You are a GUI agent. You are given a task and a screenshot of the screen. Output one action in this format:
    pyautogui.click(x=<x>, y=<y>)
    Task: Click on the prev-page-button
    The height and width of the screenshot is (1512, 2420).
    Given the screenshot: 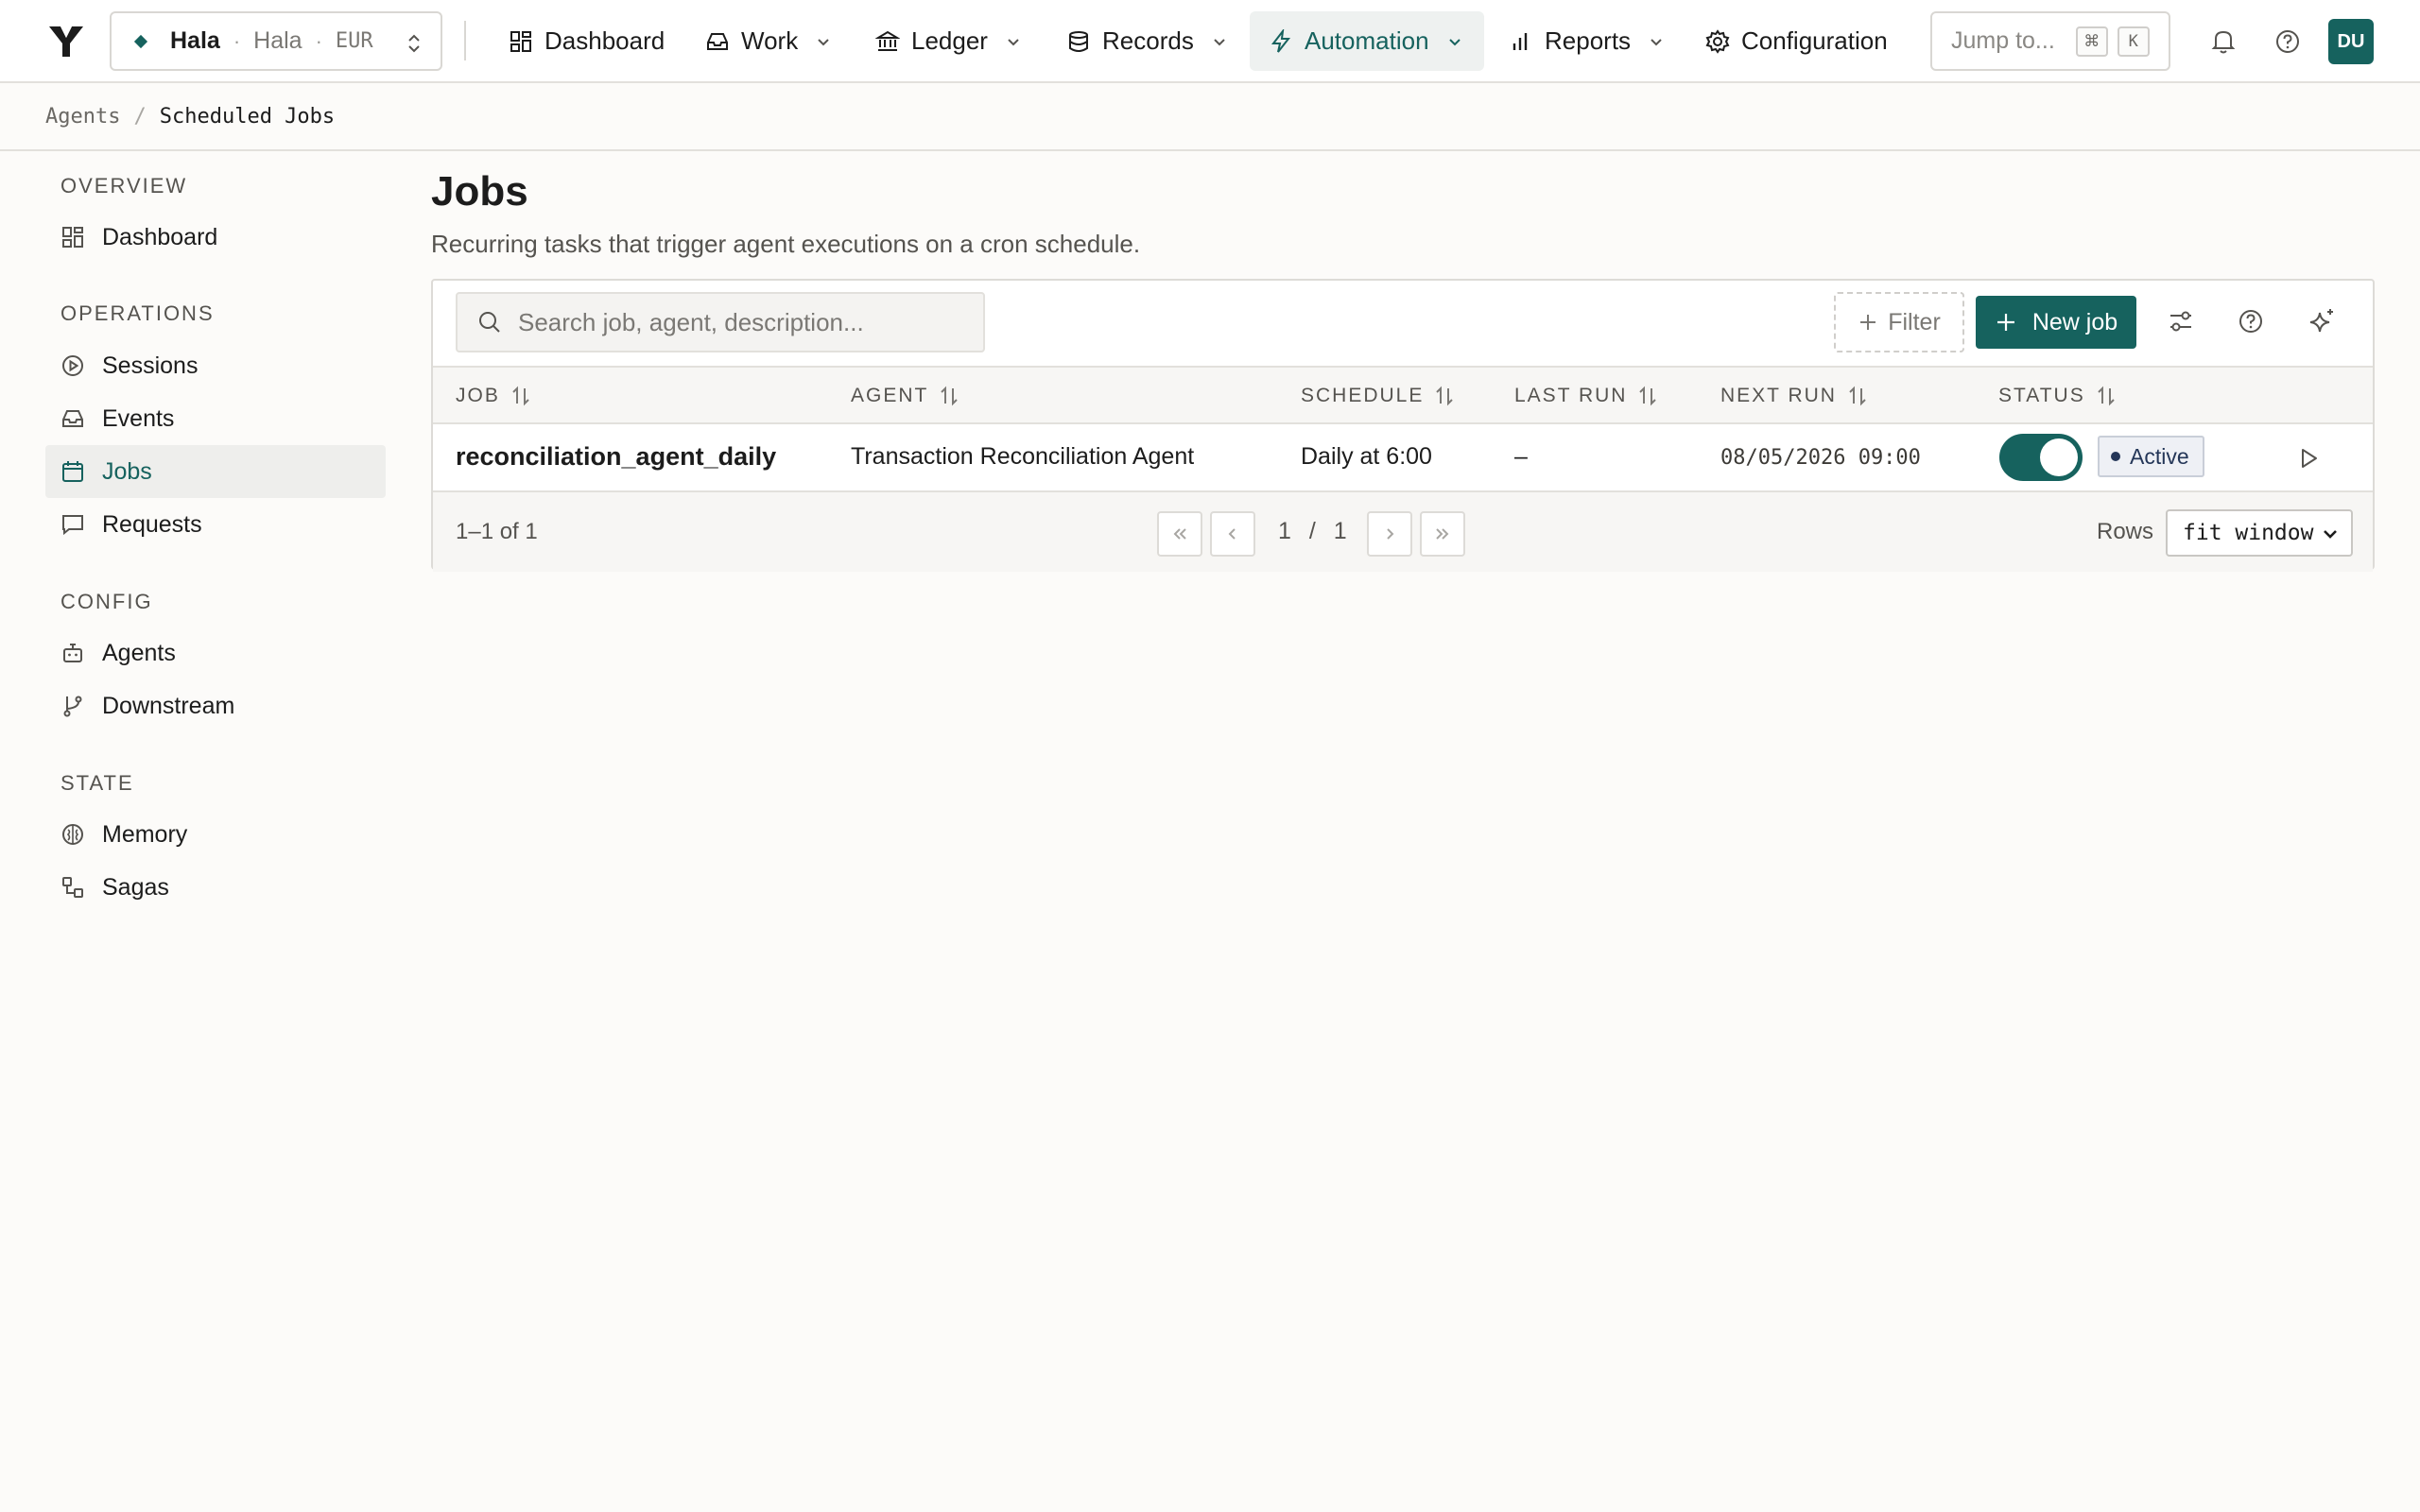 What is the action you would take?
    pyautogui.click(x=1232, y=534)
    